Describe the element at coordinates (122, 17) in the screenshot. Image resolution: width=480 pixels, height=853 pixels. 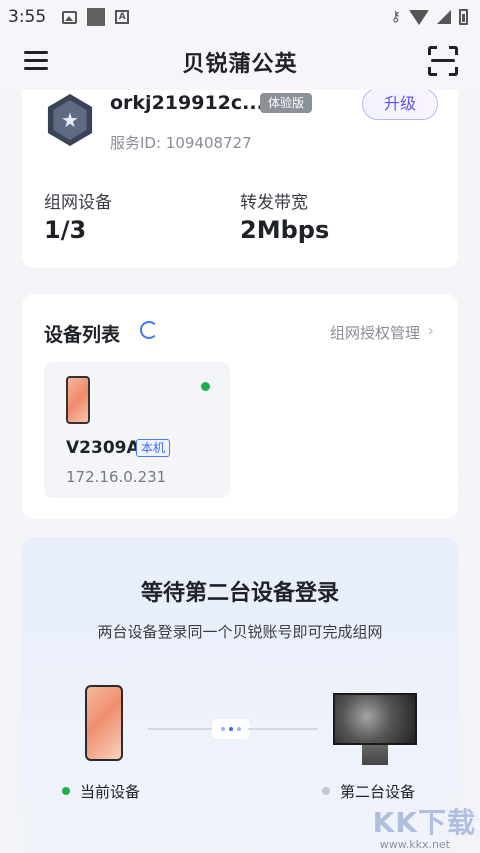
I see `font-a-icon: A` at that location.